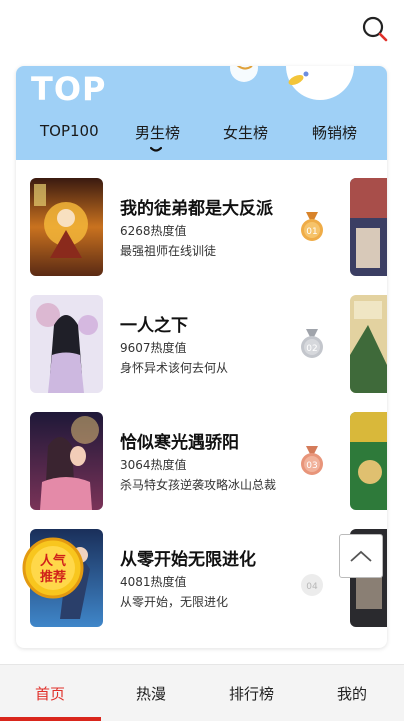 The width and height of the screenshot is (404, 721). I want to click on nav-mine: 我的, so click(352, 693).